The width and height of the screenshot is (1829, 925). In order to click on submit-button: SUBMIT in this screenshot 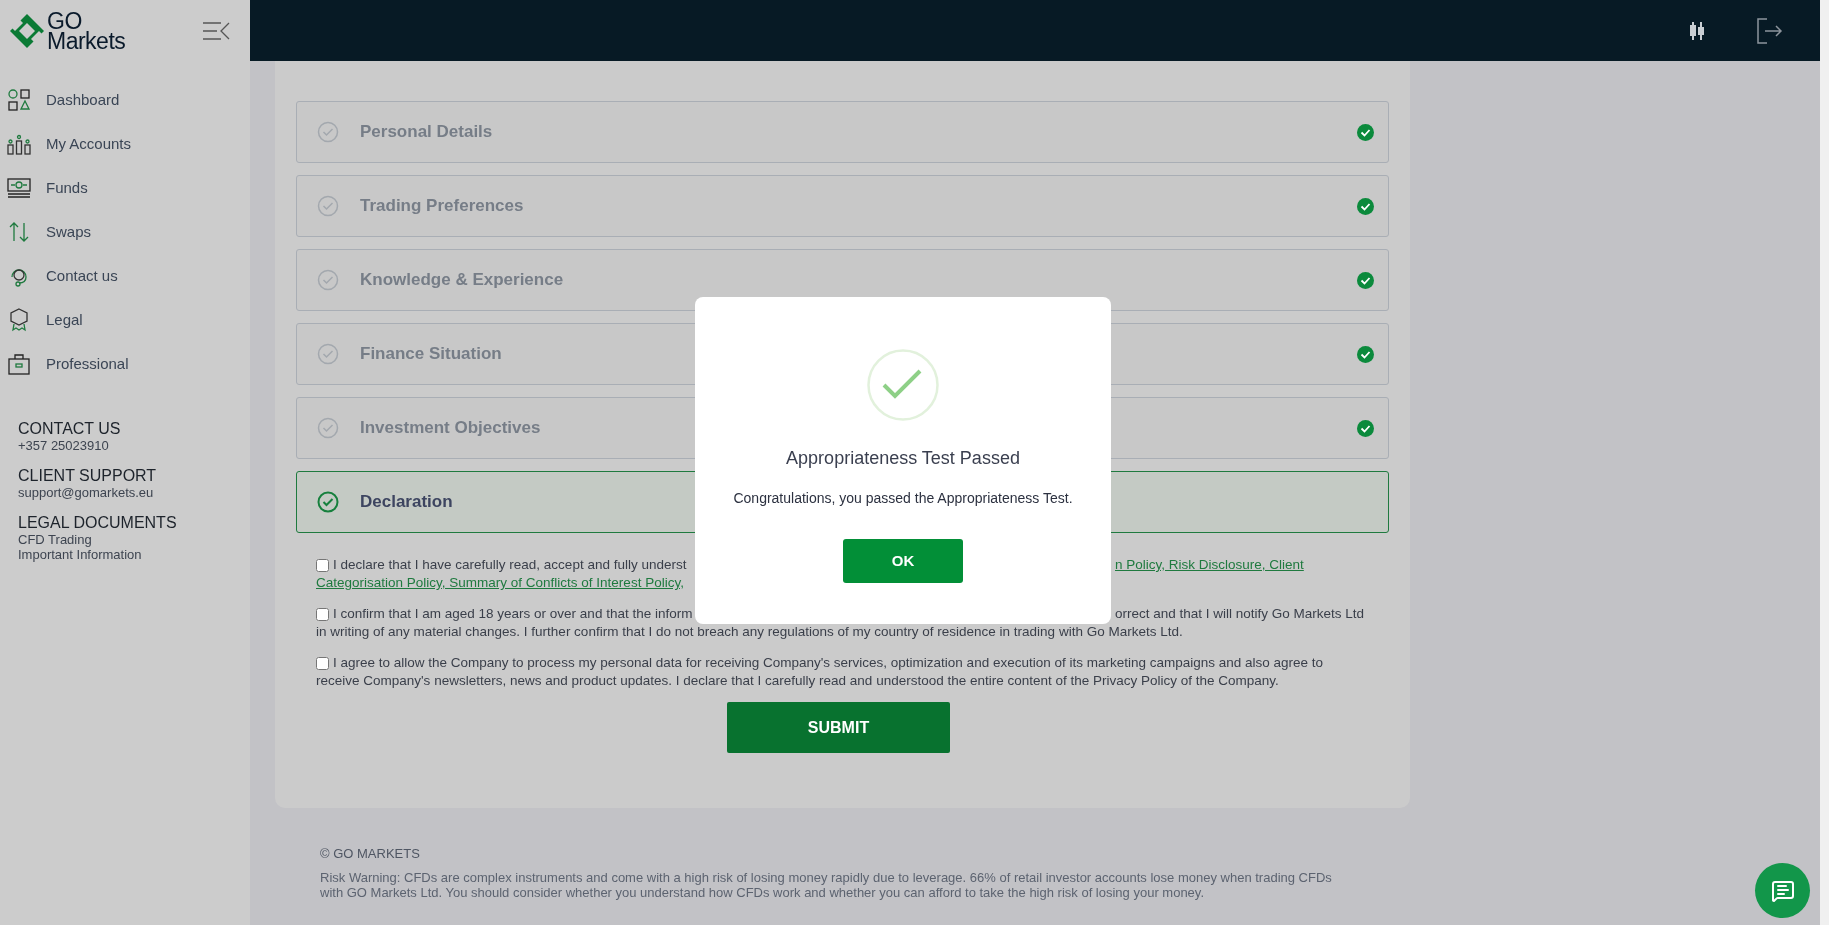, I will do `click(838, 727)`.